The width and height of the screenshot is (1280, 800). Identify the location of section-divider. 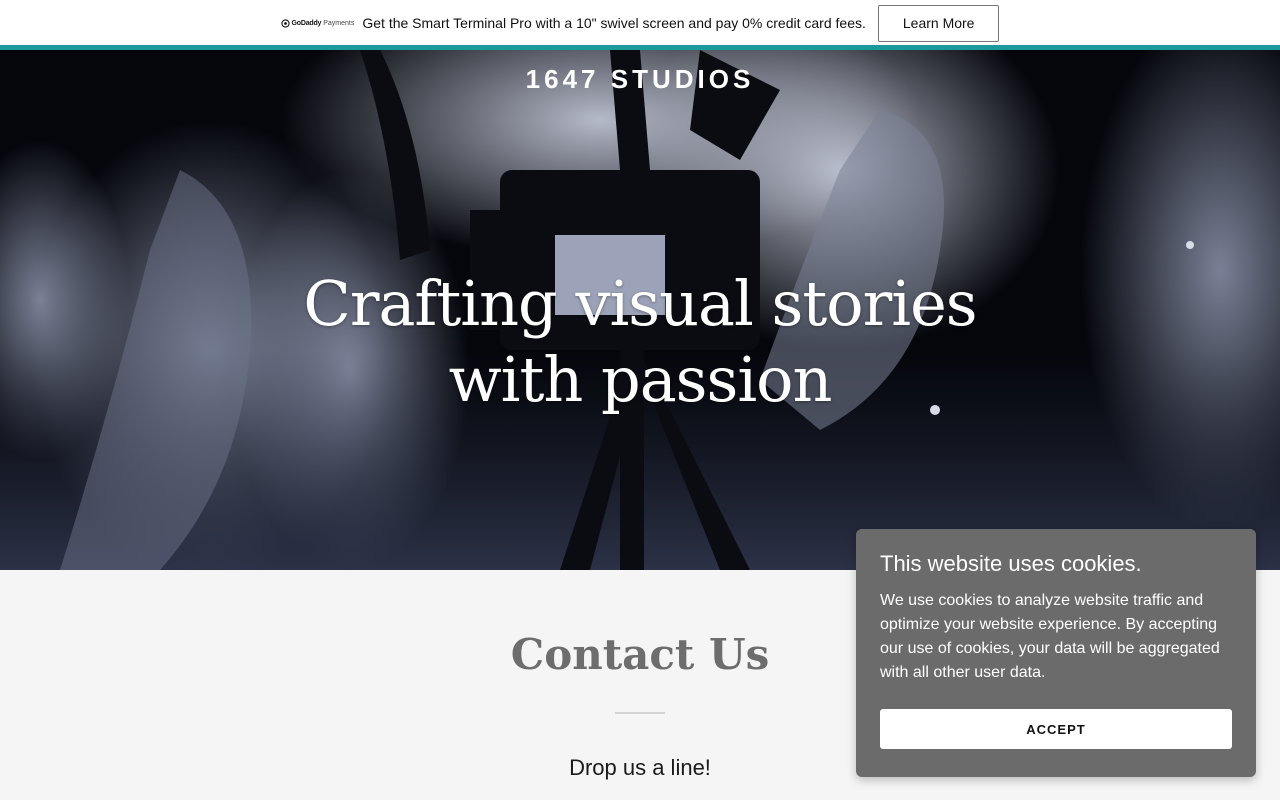
(640, 713).